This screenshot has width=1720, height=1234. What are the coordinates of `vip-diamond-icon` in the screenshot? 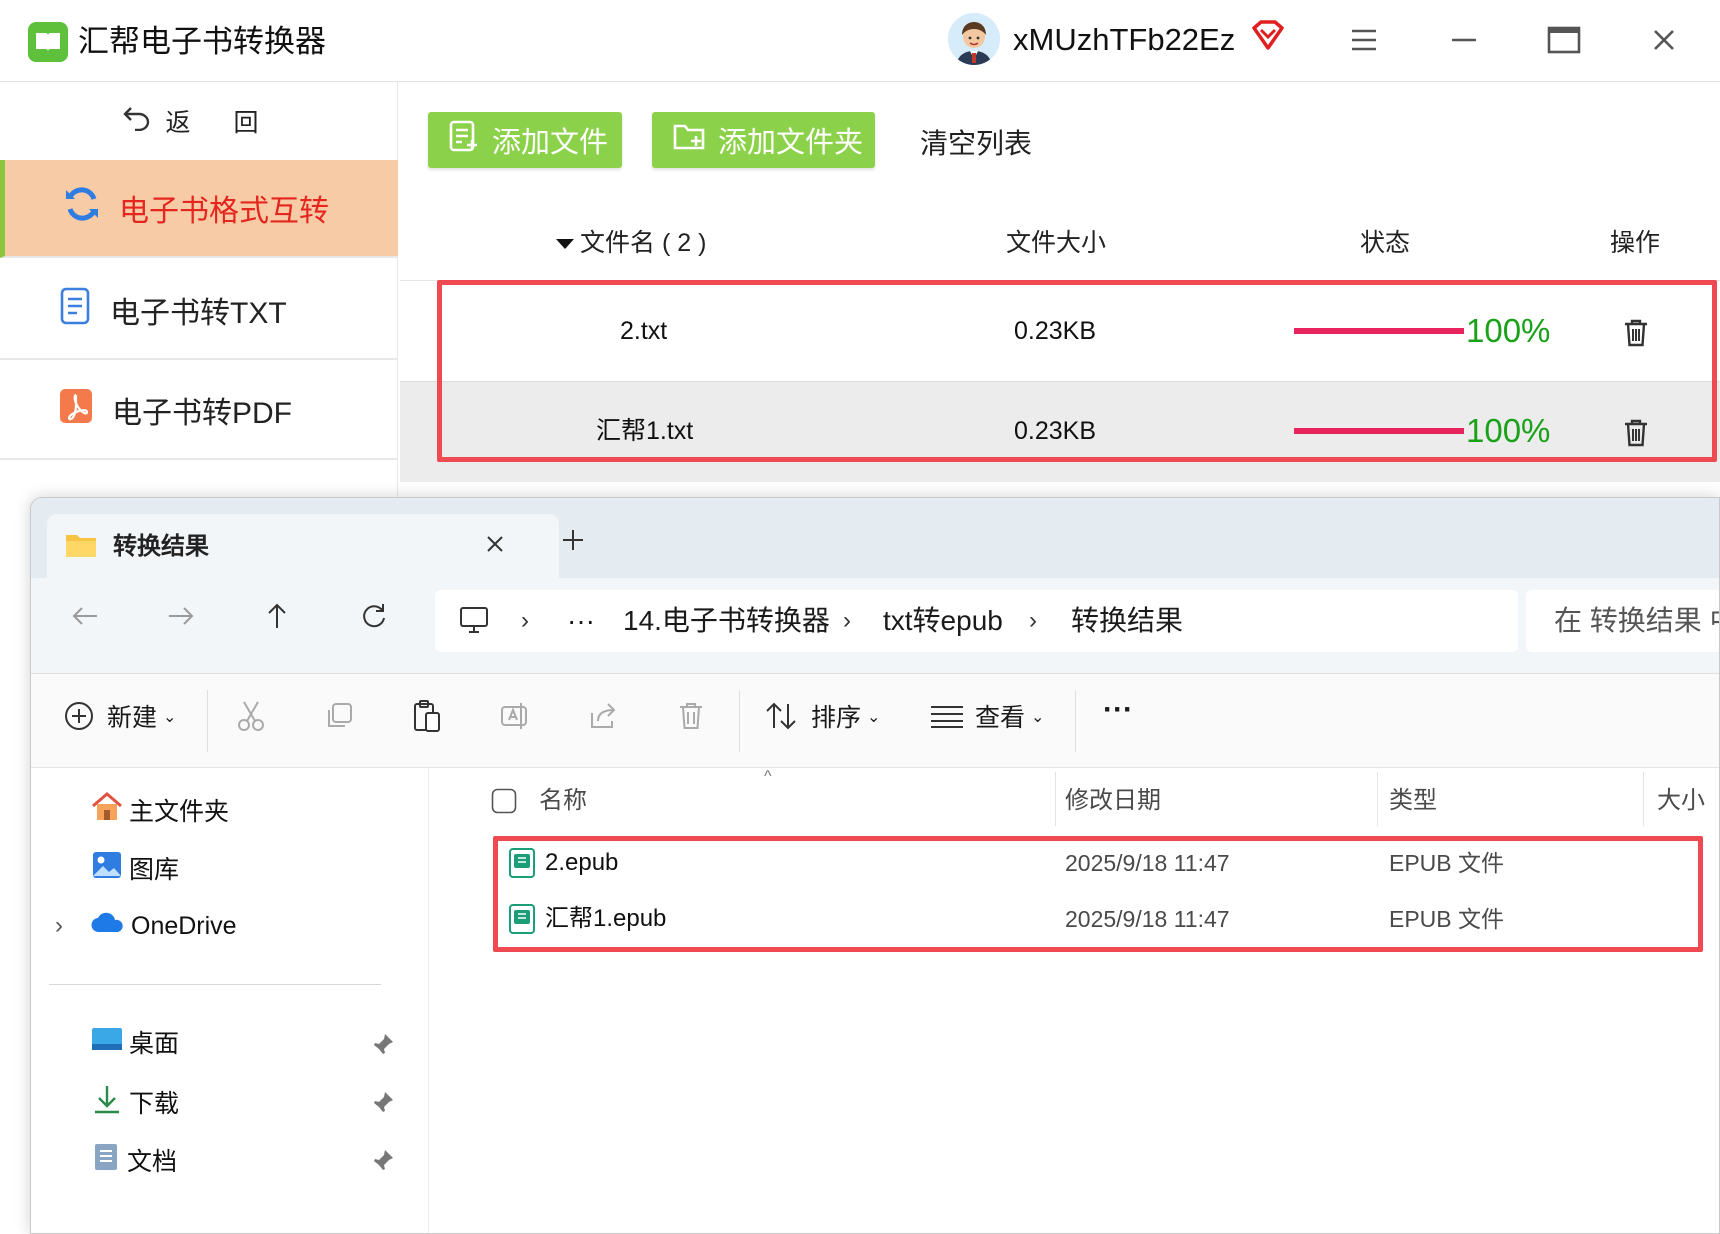 It's located at (1268, 36).